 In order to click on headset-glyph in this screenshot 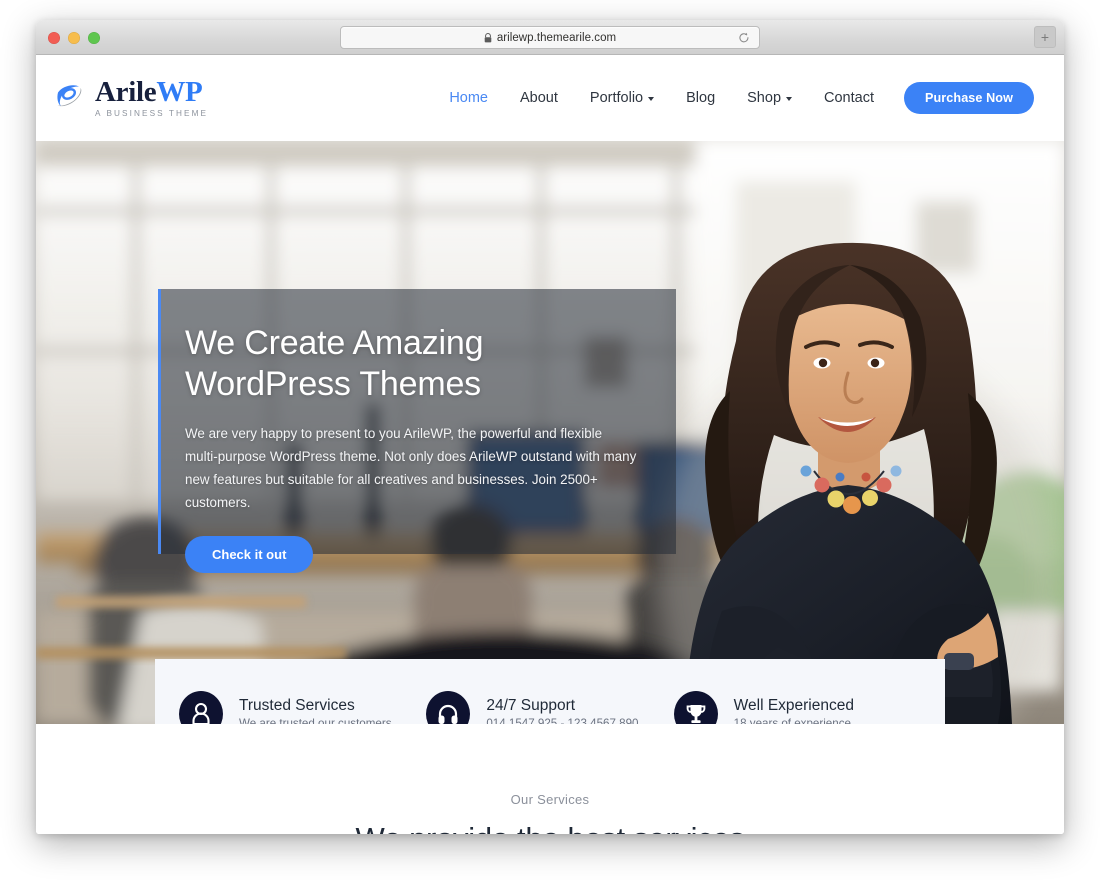, I will do `click(448, 714)`.